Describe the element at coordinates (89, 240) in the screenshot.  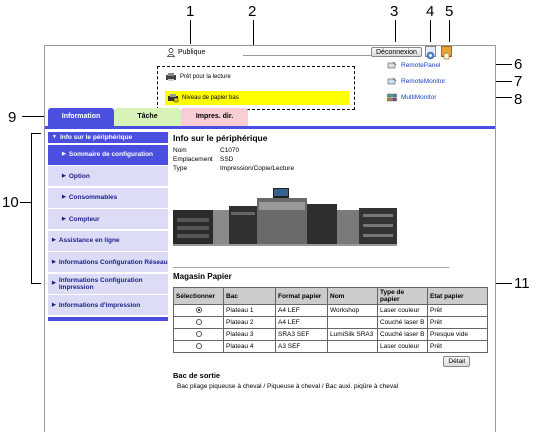
I see `sidebar-item-label: Assistance en ligne` at that location.